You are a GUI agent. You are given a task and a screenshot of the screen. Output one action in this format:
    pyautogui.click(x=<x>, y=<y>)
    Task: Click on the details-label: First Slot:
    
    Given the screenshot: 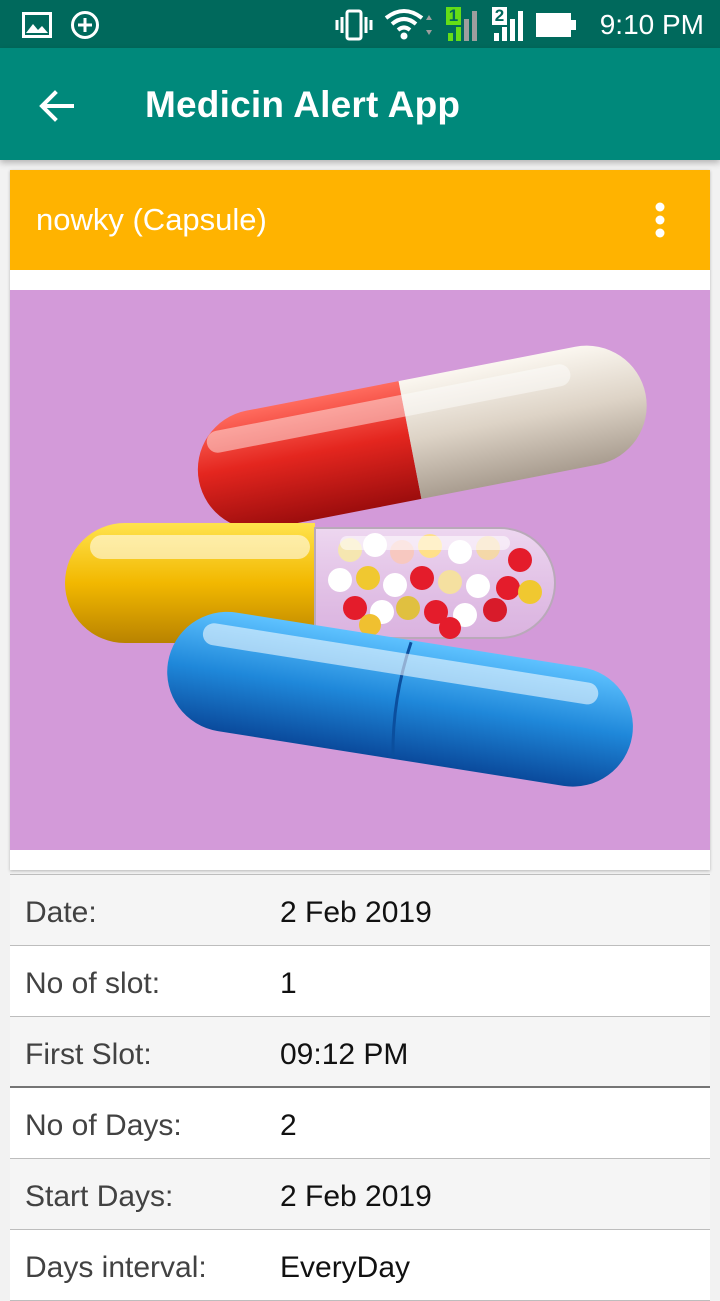 What is the action you would take?
    pyautogui.click(x=88, y=1054)
    